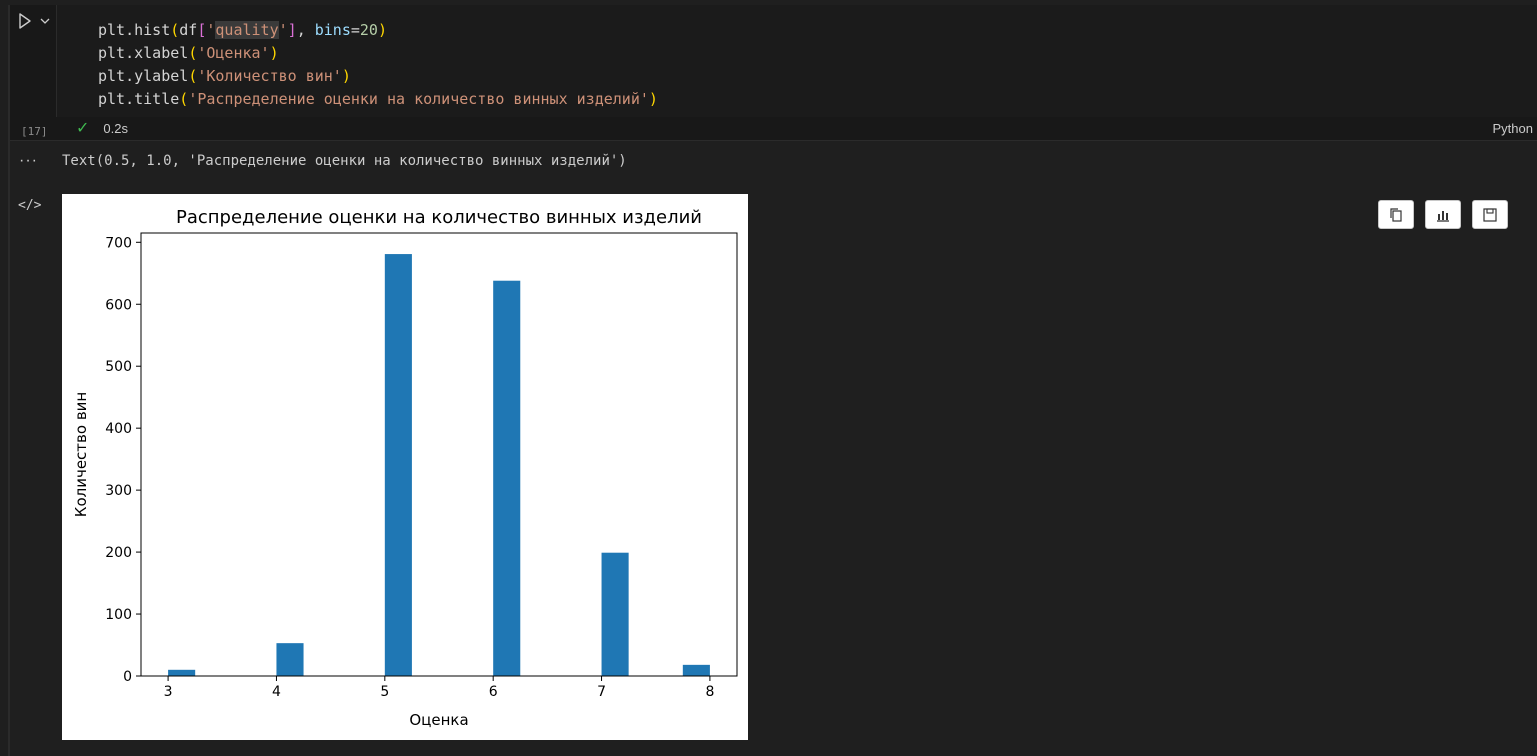  I want to click on code-token: plt.title, so click(139, 99).